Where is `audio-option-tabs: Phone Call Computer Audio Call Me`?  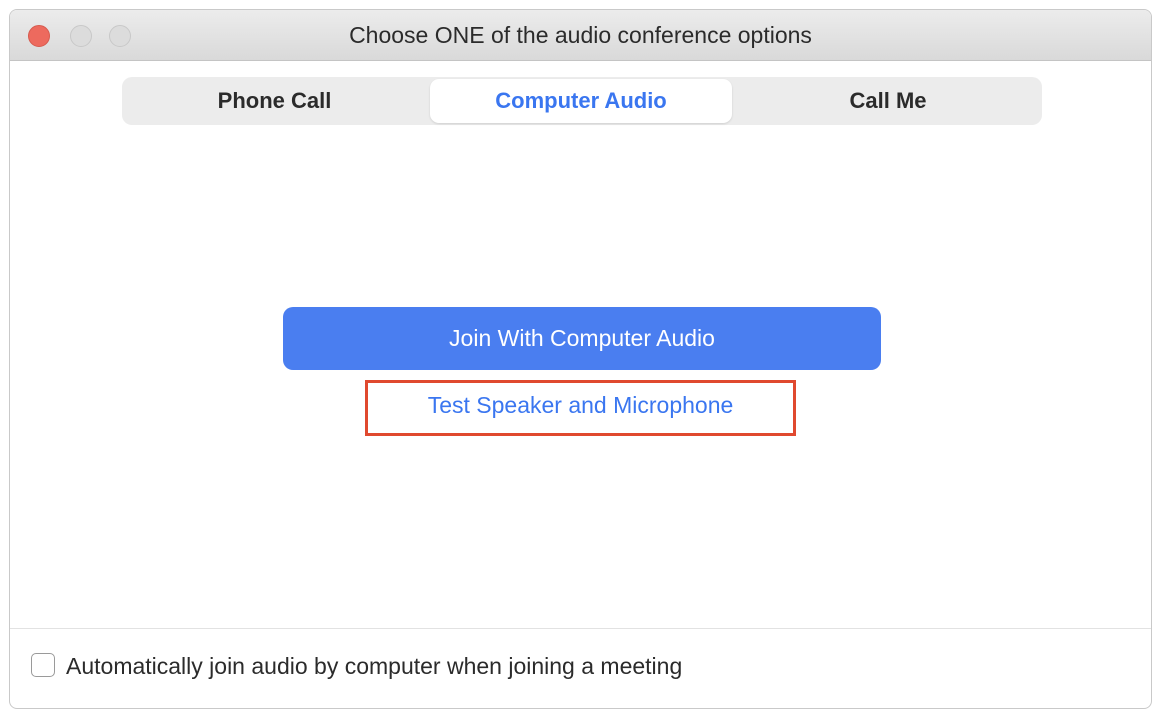
audio-option-tabs: Phone Call Computer Audio Call Me is located at coordinates (582, 101).